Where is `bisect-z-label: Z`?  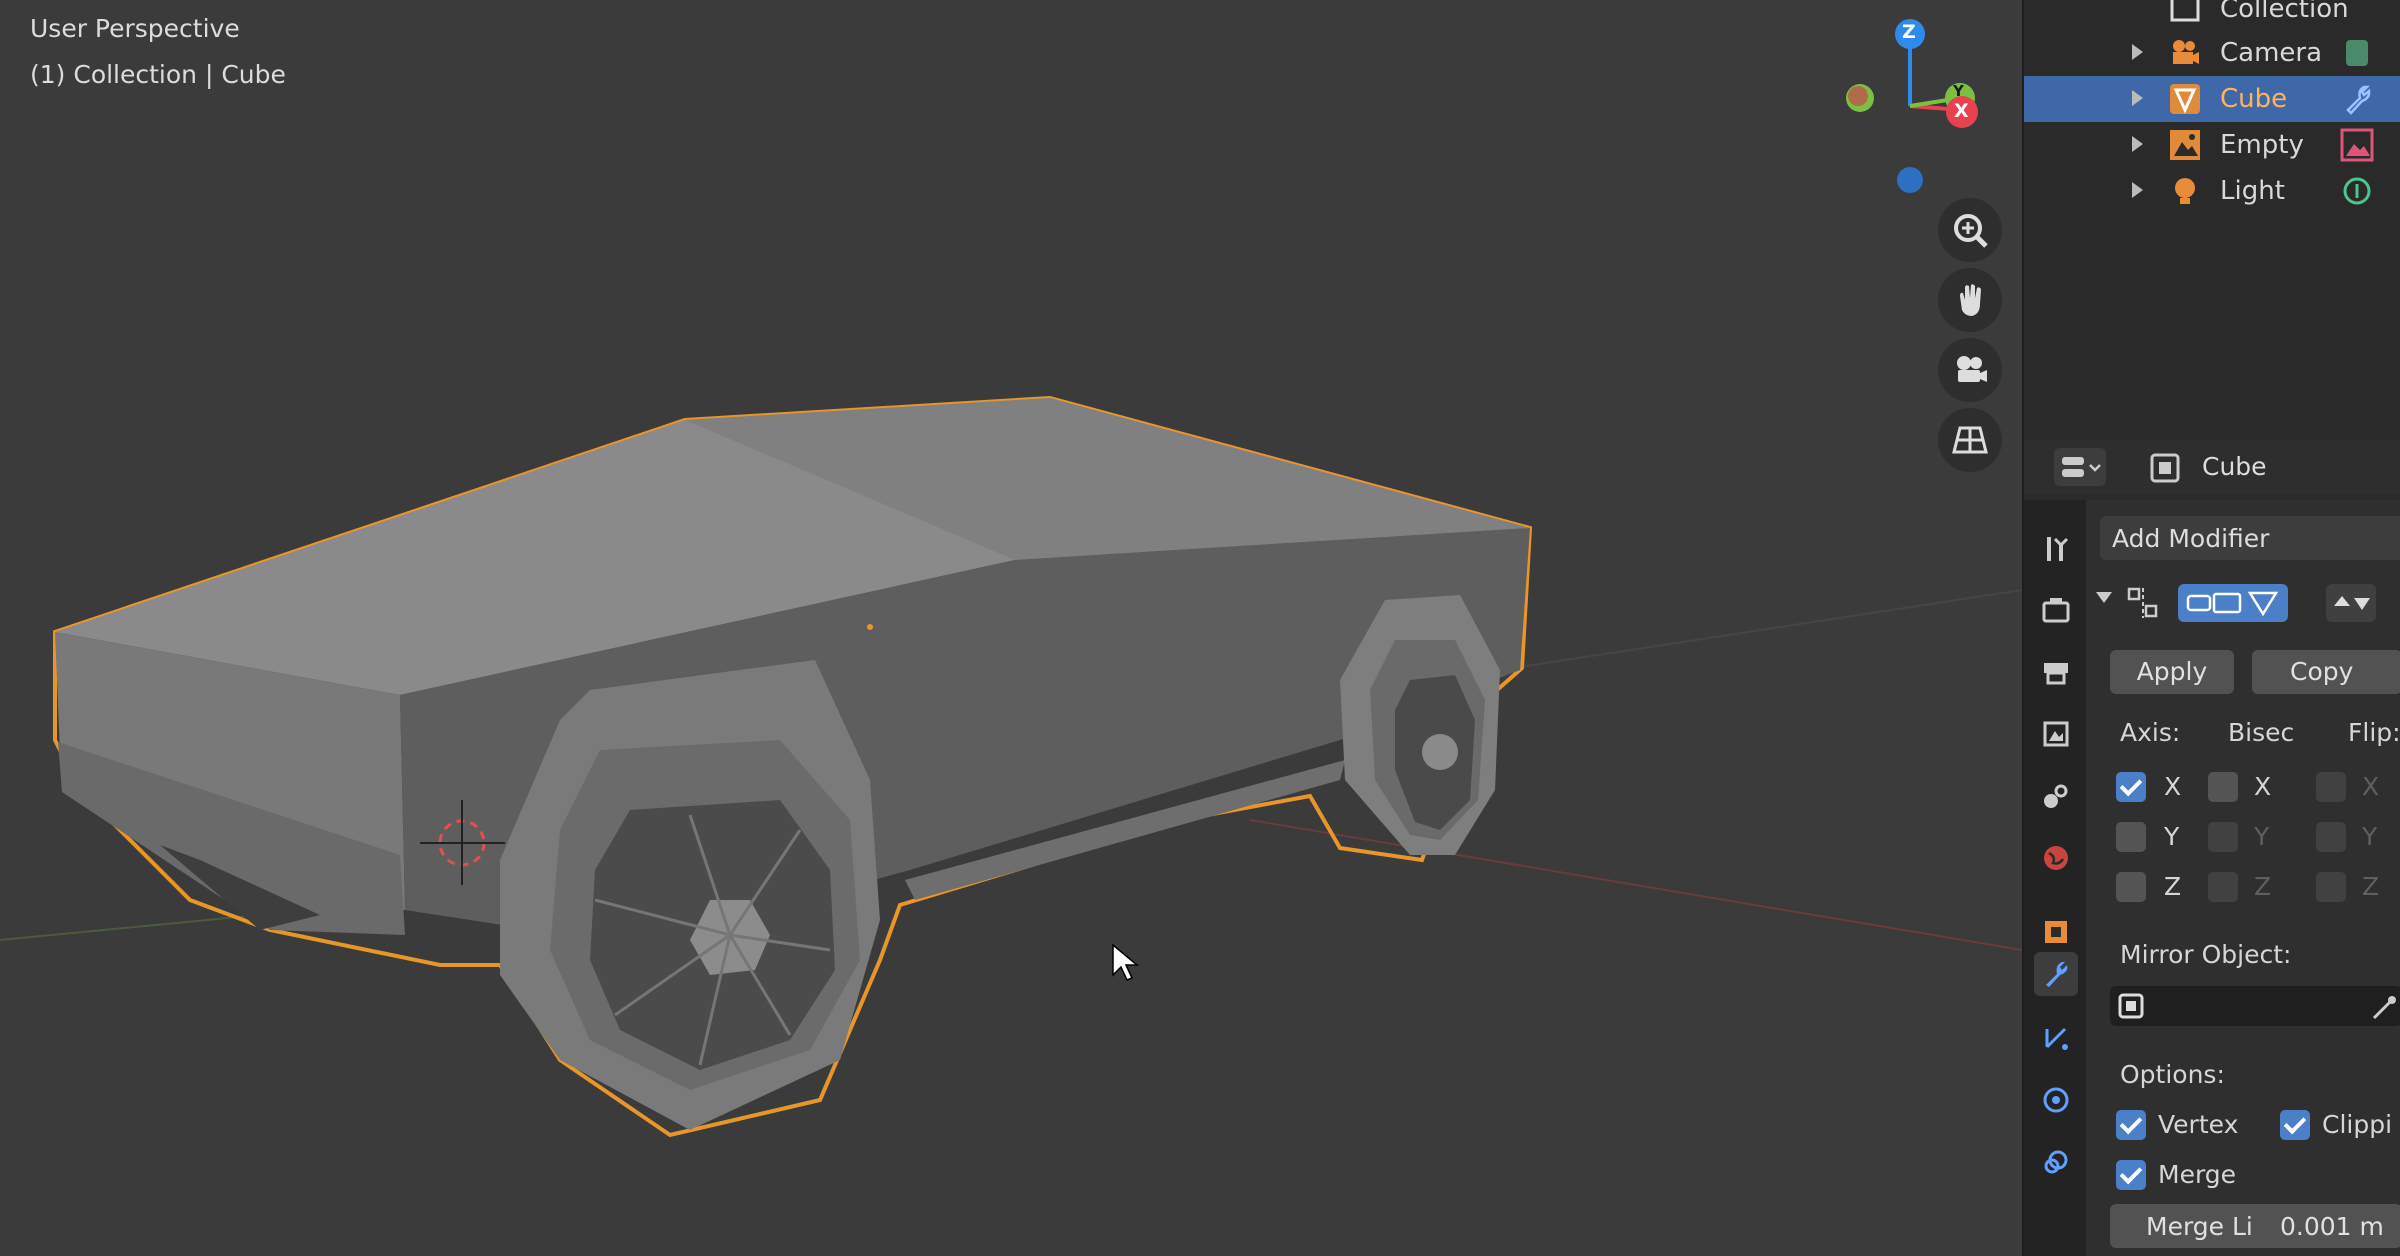 bisect-z-label: Z is located at coordinates (2263, 886).